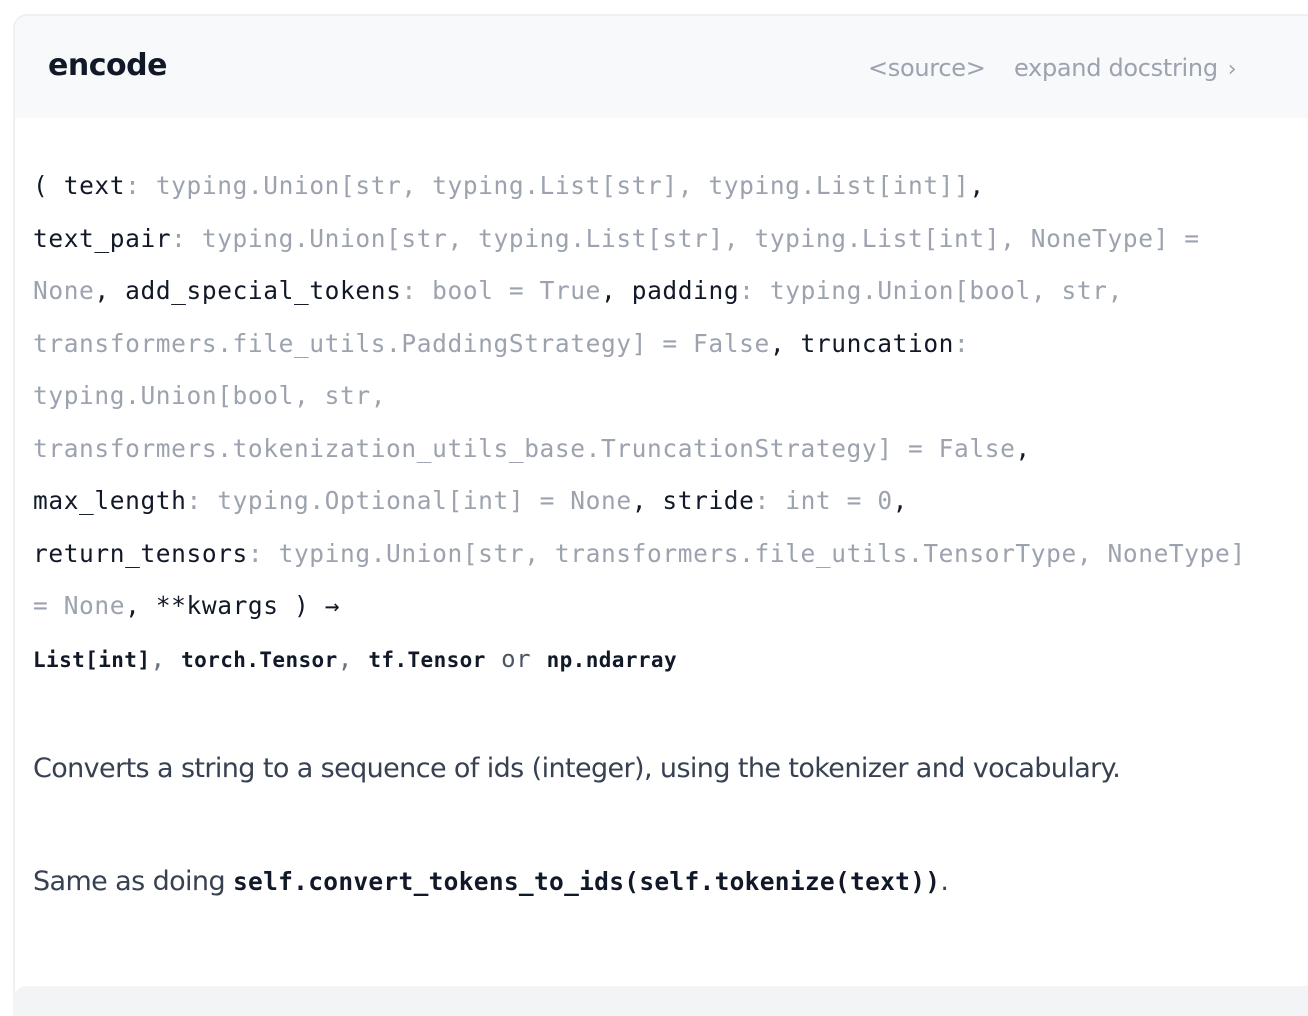 Image resolution: width=1308 pixels, height=1016 pixels. I want to click on chevron-right-icon: ›, so click(1232, 69).